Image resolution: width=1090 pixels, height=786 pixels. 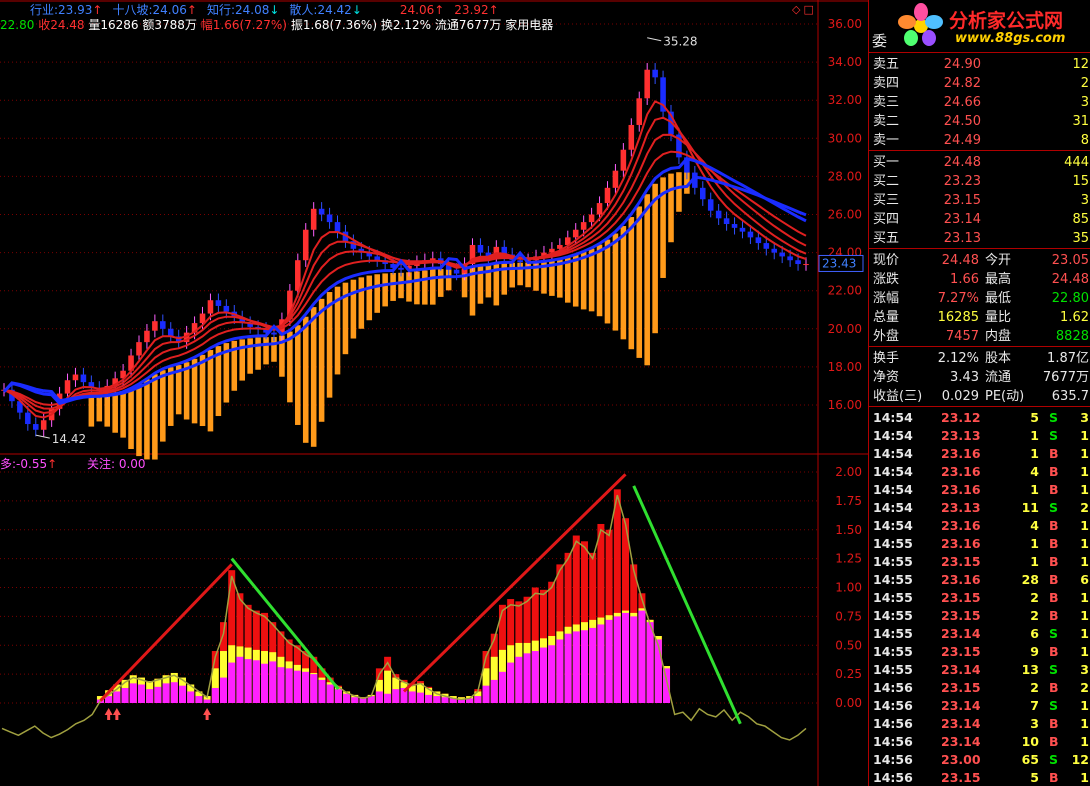 I want to click on tick-volume: 5, so click(x=1034, y=417).